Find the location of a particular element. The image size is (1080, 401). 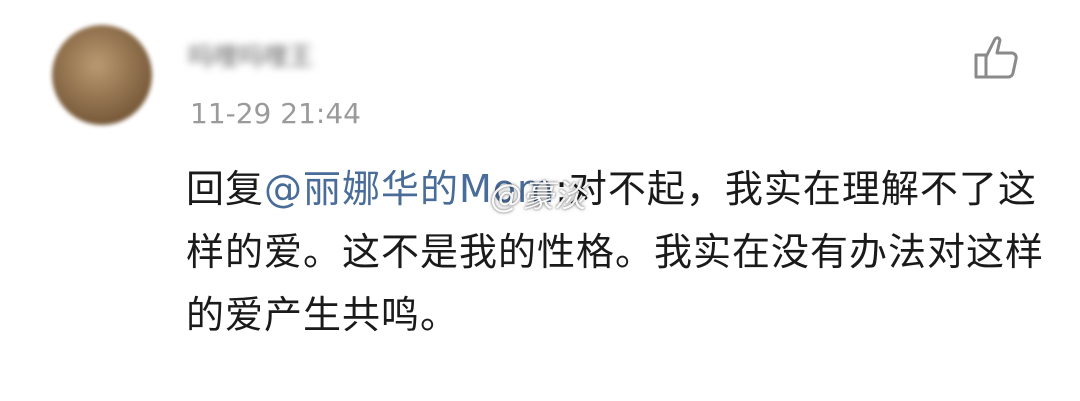

reply-prefix: 回复 is located at coordinates (225, 189).